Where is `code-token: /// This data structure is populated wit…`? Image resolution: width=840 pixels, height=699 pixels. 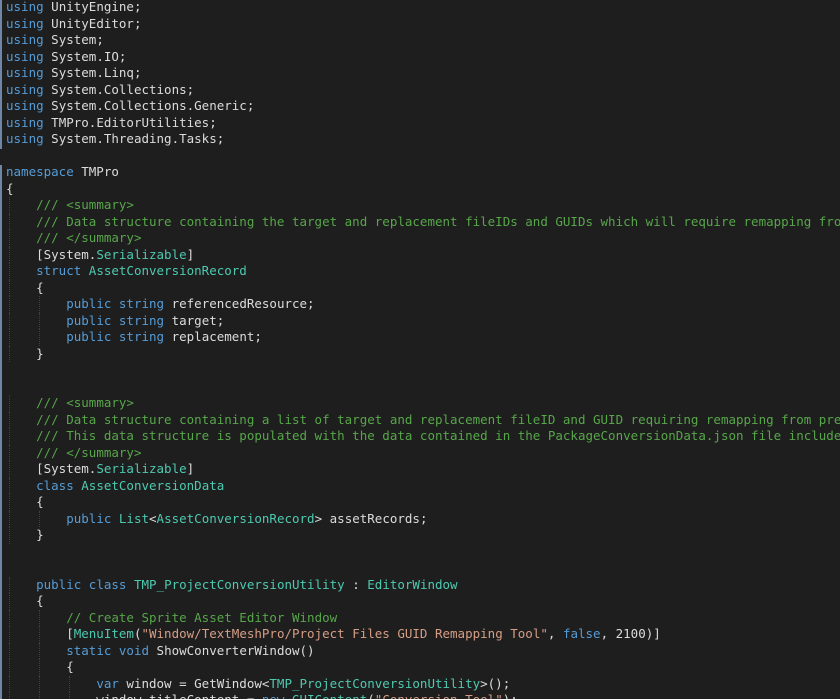 code-token: /// This data structure is populated wit… is located at coordinates (438, 435).